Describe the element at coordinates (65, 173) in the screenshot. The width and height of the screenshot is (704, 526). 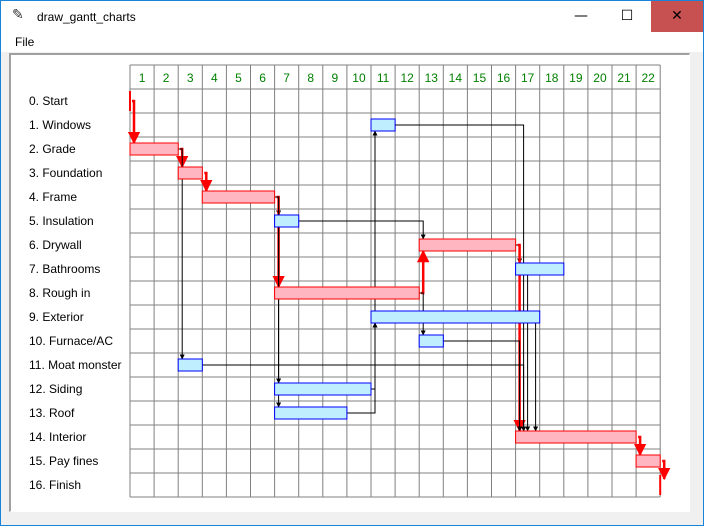
I see `task-label: 3. Foundation` at that location.